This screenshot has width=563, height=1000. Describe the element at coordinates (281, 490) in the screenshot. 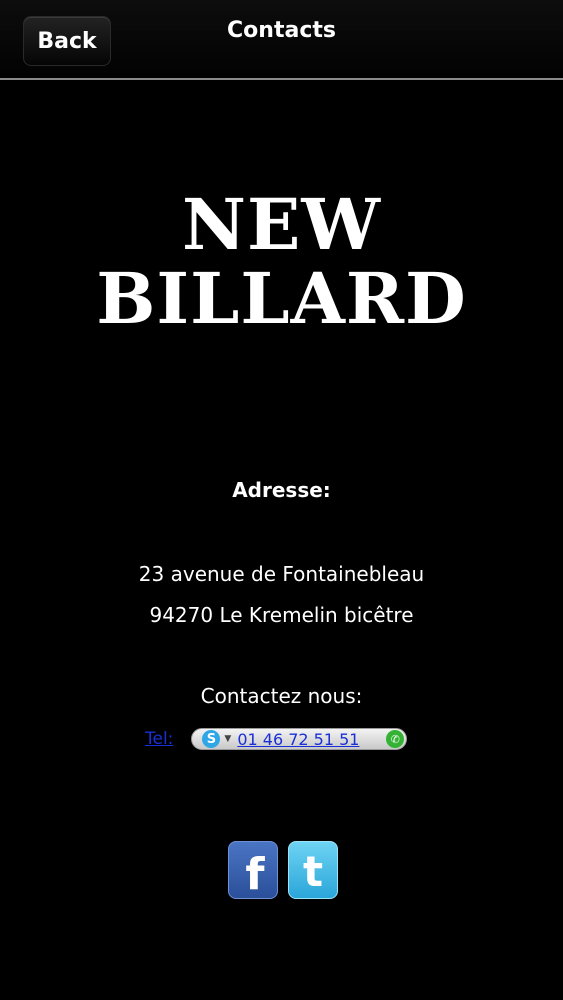

I see `address-heading: Adresse:` at that location.